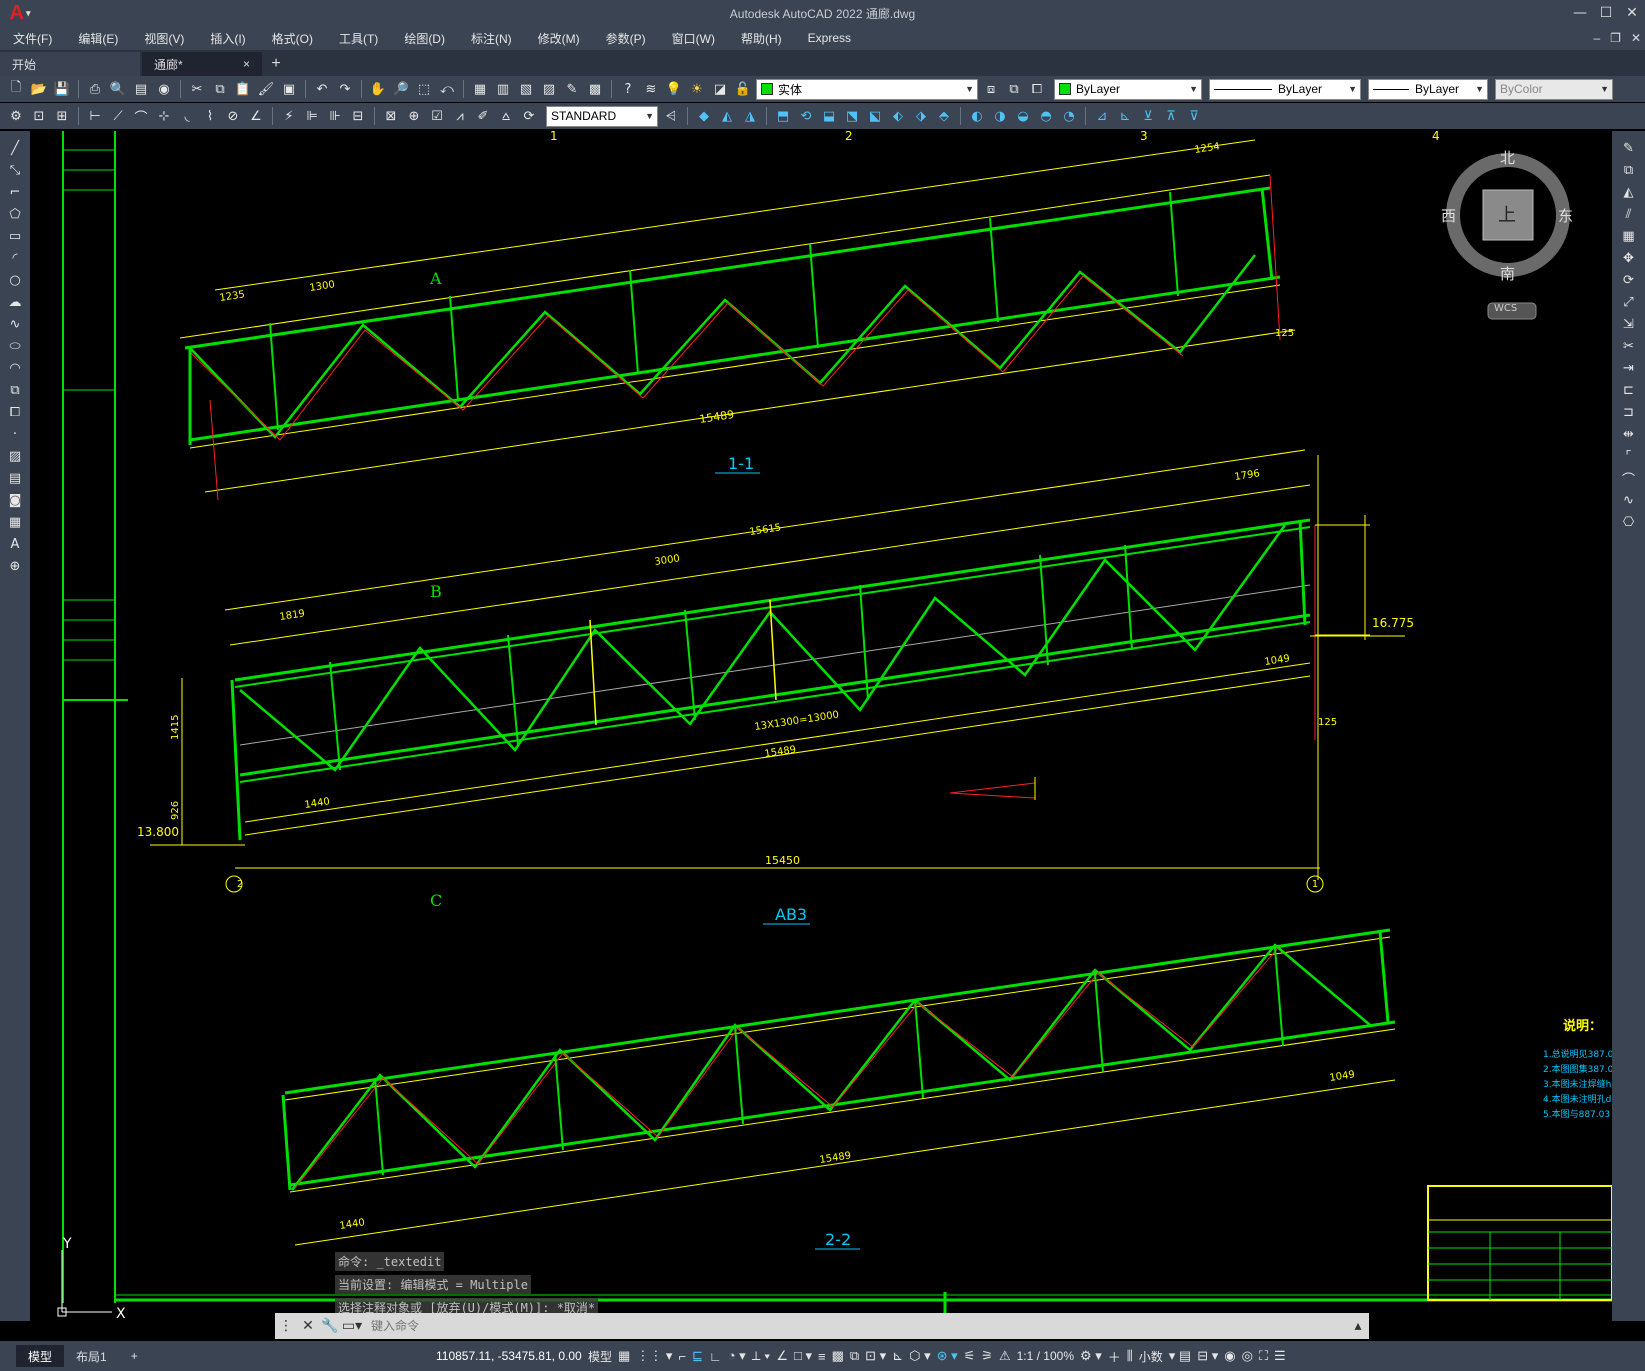 The width and height of the screenshot is (1645, 1371). I want to click on doc-minimize-icon: –, so click(1596, 38).